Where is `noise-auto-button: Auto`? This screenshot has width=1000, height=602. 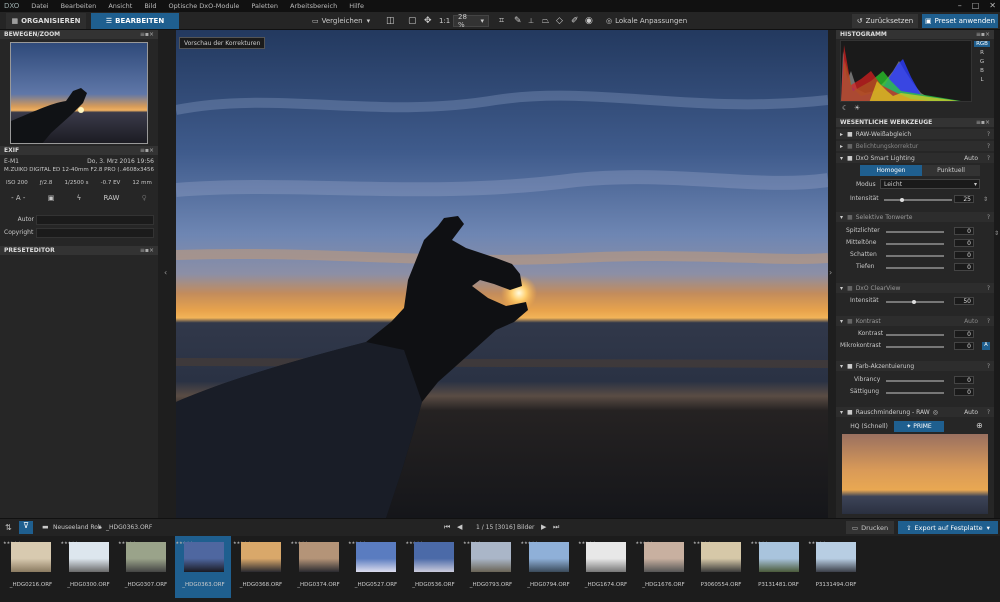
noise-auto-button: Auto is located at coordinates (971, 412).